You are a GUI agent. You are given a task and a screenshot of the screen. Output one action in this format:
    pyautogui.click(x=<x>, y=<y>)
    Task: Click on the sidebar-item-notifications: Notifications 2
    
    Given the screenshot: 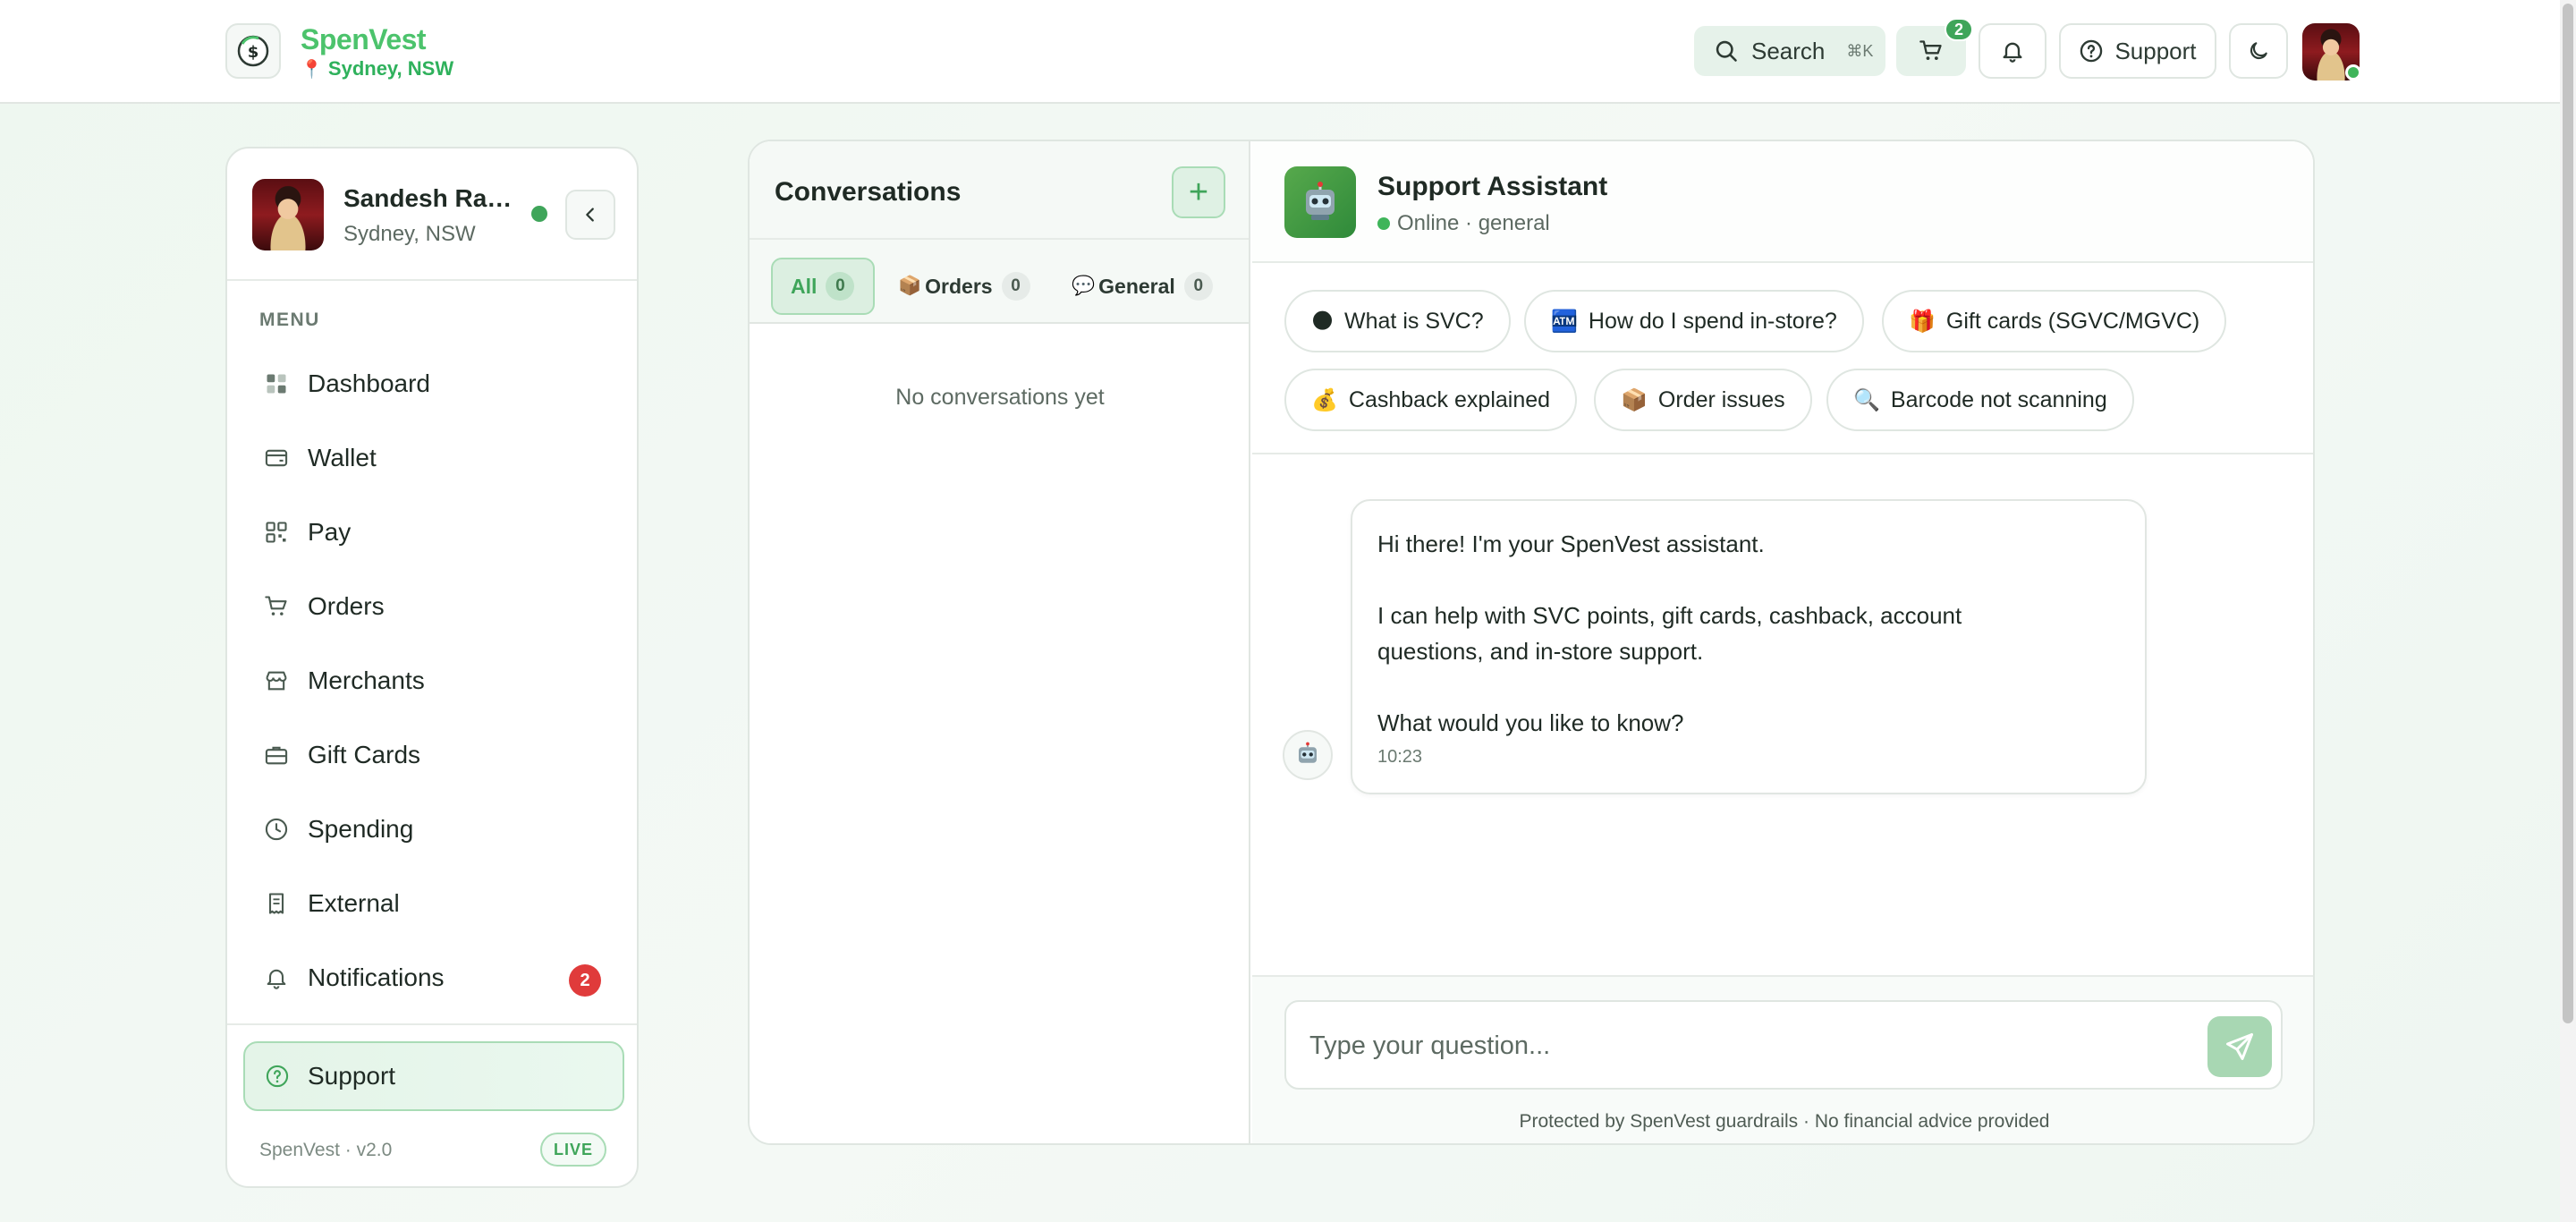 What is the action you would take?
    pyautogui.click(x=433, y=977)
    